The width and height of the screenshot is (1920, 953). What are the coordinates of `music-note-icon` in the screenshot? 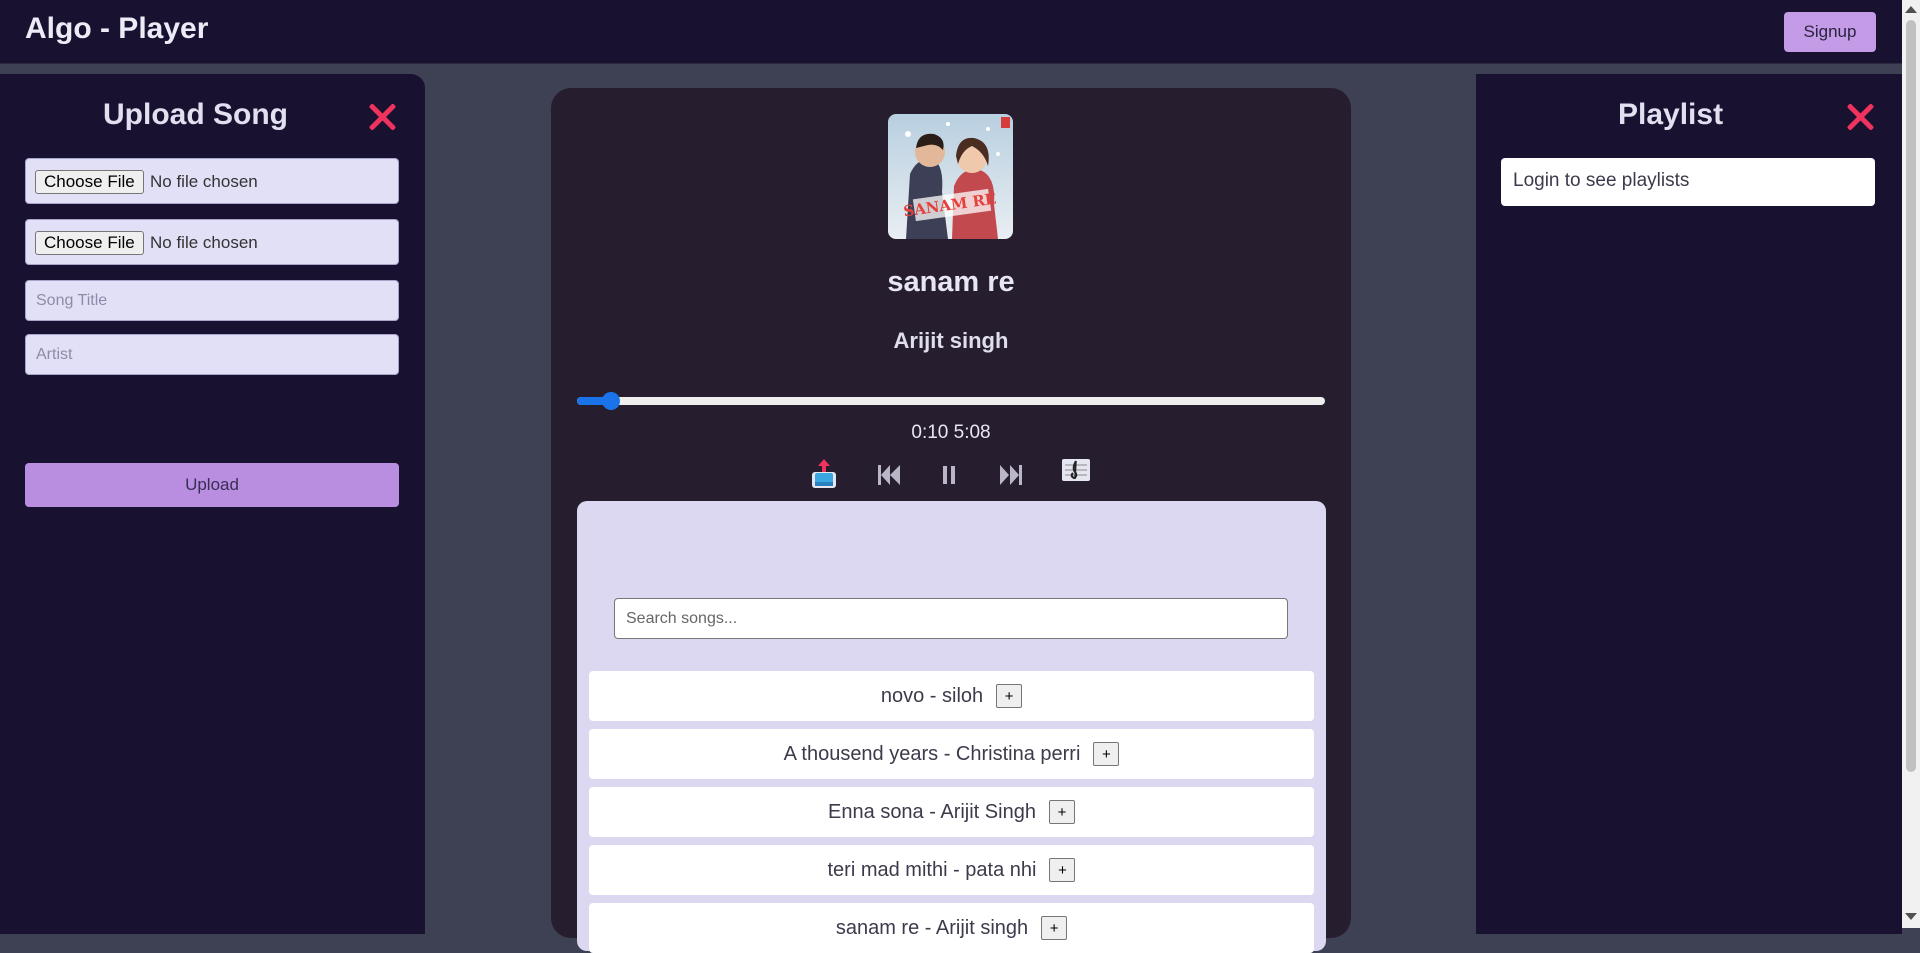 It's located at (1076, 472).